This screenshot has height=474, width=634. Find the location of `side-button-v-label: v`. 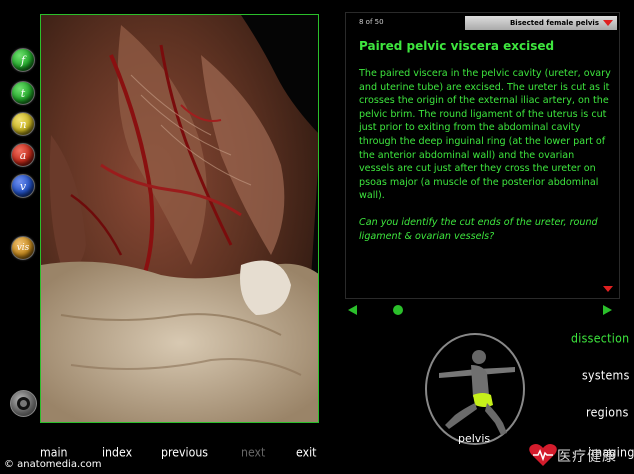

side-button-v-label: v is located at coordinates (23, 186).